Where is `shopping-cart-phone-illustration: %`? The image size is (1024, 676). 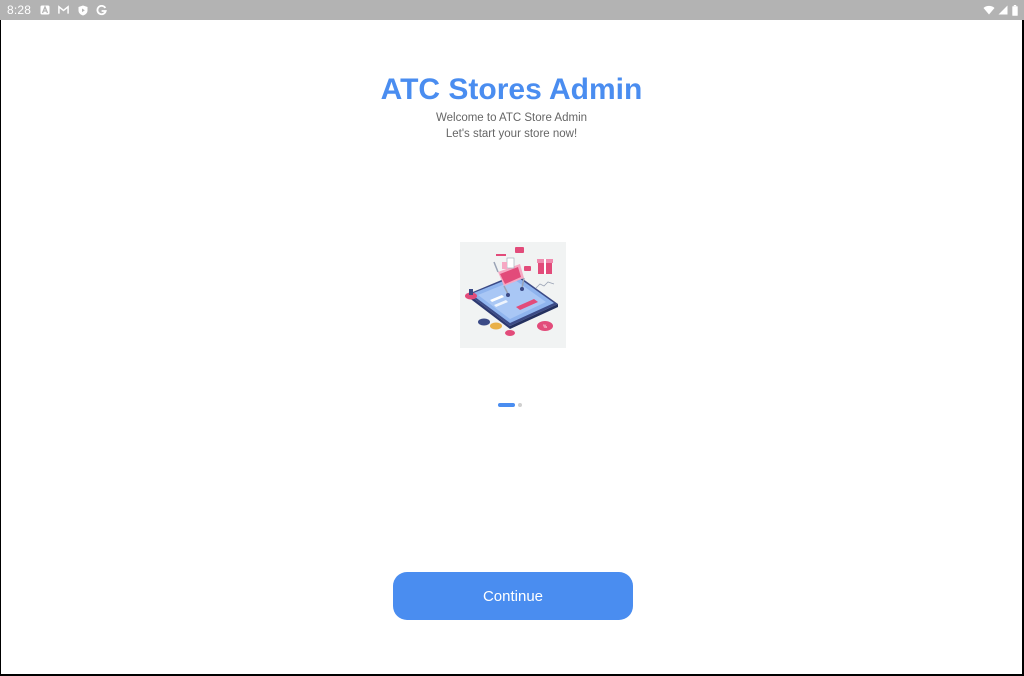
shopping-cart-phone-illustration: % is located at coordinates (513, 295).